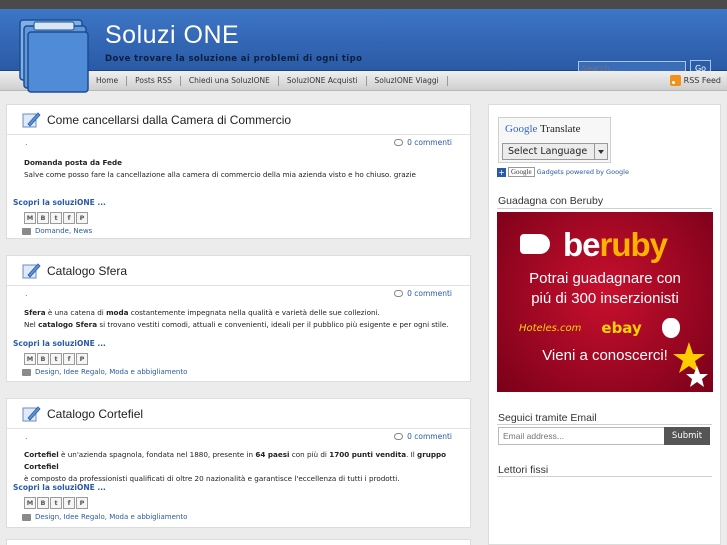 The width and height of the screenshot is (727, 545). What do you see at coordinates (560, 129) in the screenshot?
I see `translate-label: Translate` at bounding box center [560, 129].